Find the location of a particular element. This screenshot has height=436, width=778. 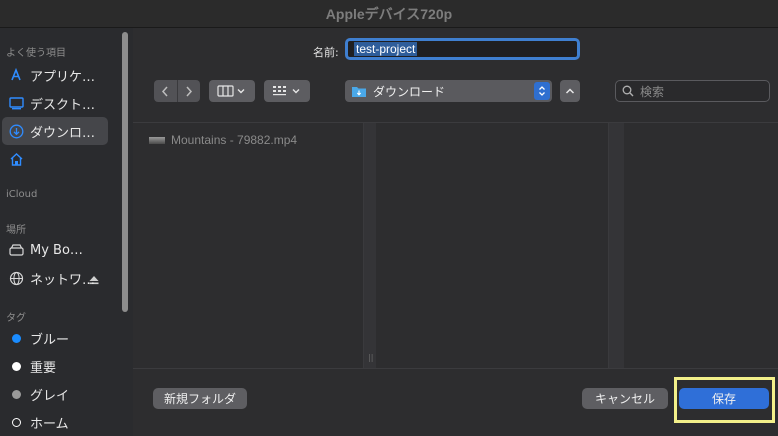

file-item: Mountains - 79882.mp4 is located at coordinates (223, 140).